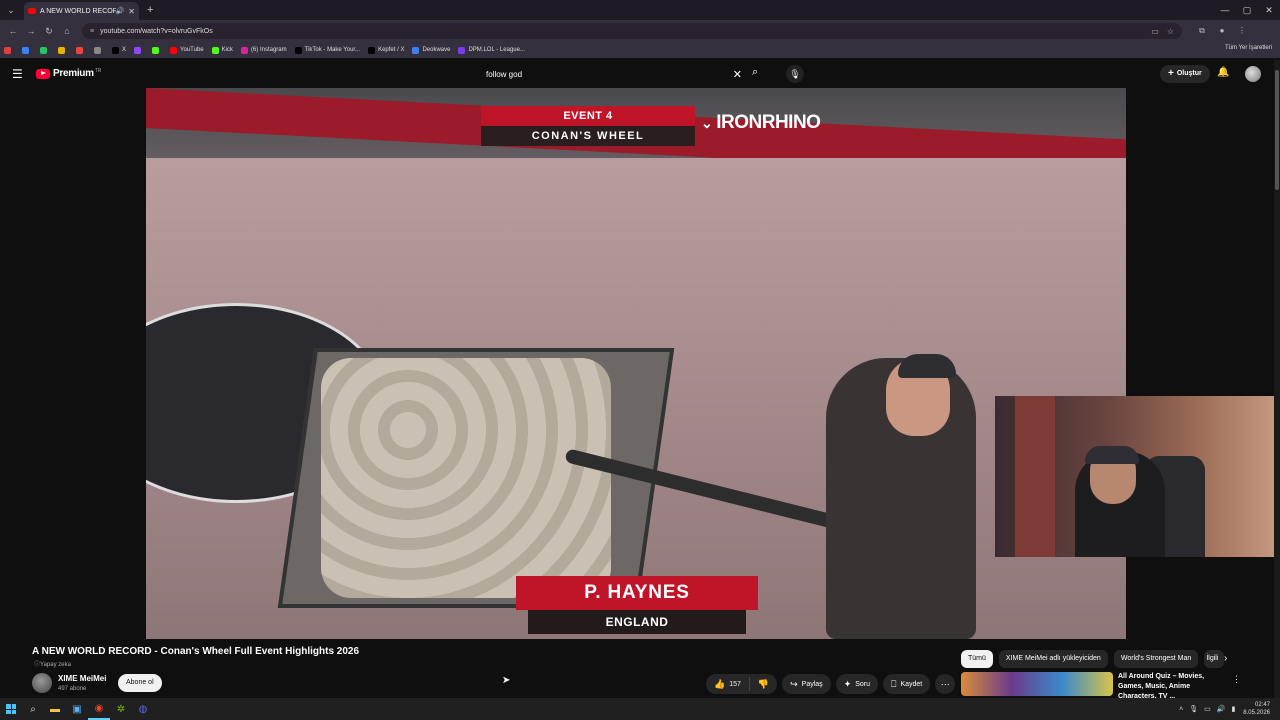 Image resolution: width=1280 pixels, height=720 pixels. I want to click on ai-label: ⓘYapay zeka, so click(52, 665).